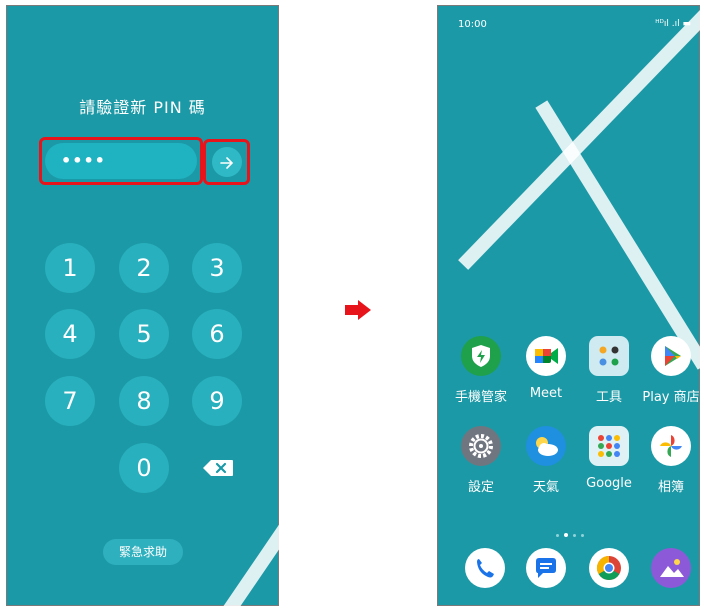 Image resolution: width=706 pixels, height=609 pixels. What do you see at coordinates (546, 446) in the screenshot?
I see `weather-icon` at bounding box center [546, 446].